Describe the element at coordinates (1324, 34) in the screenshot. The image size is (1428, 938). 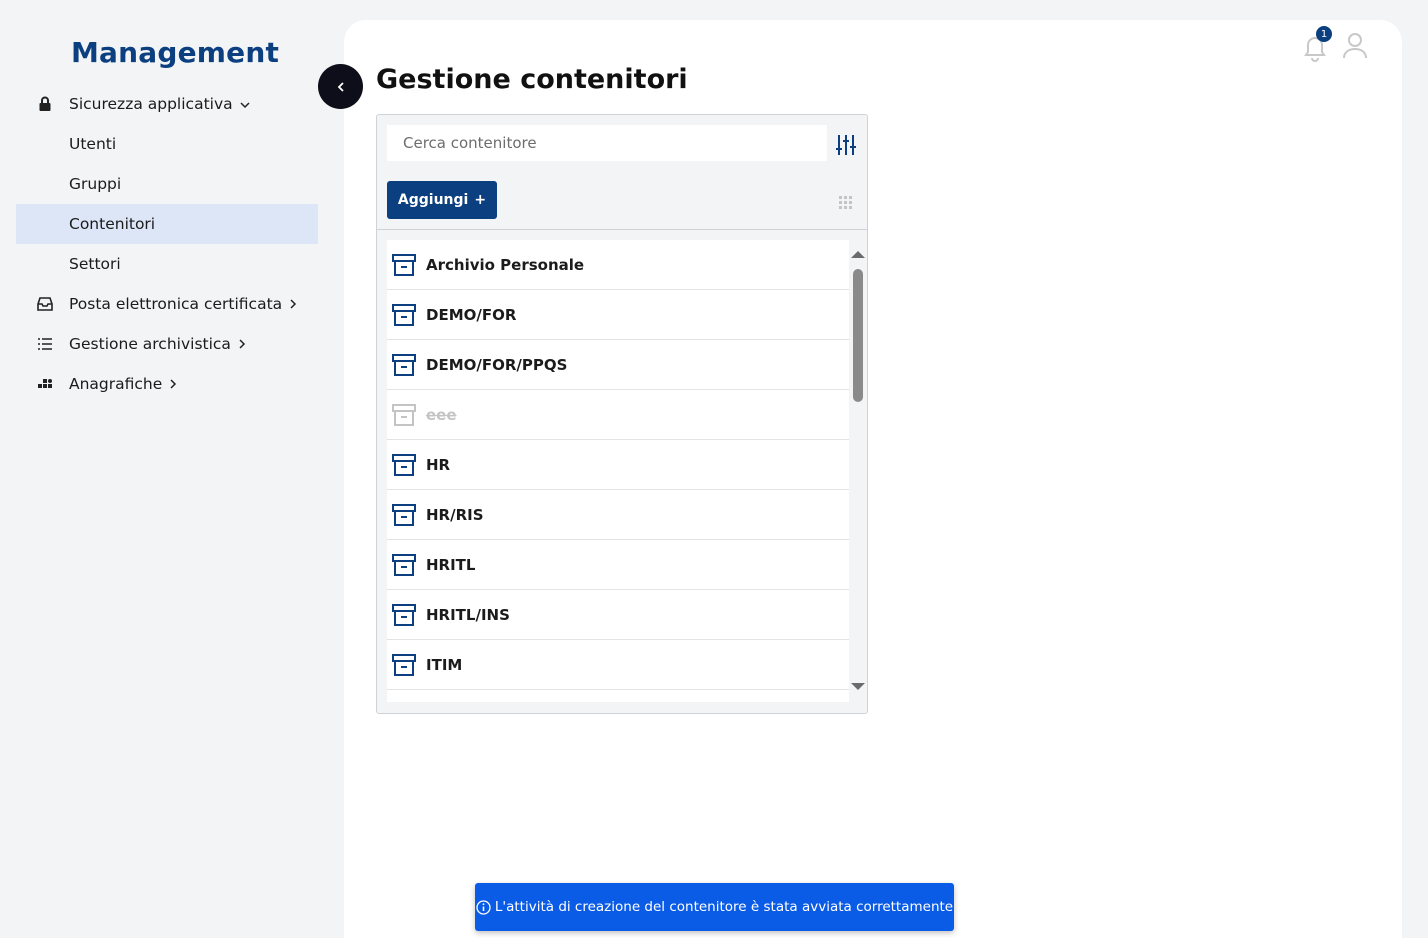
I see `notification-badge: 1` at that location.